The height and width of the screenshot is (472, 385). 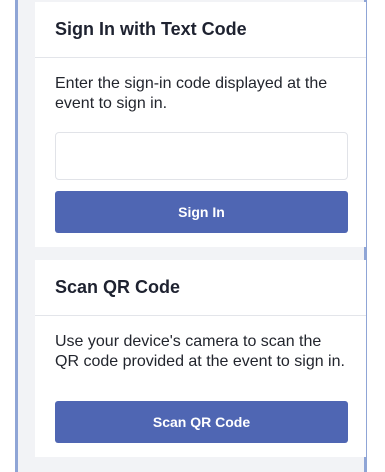 I want to click on text-code-title: Sign In with Text Code, so click(x=151, y=29).